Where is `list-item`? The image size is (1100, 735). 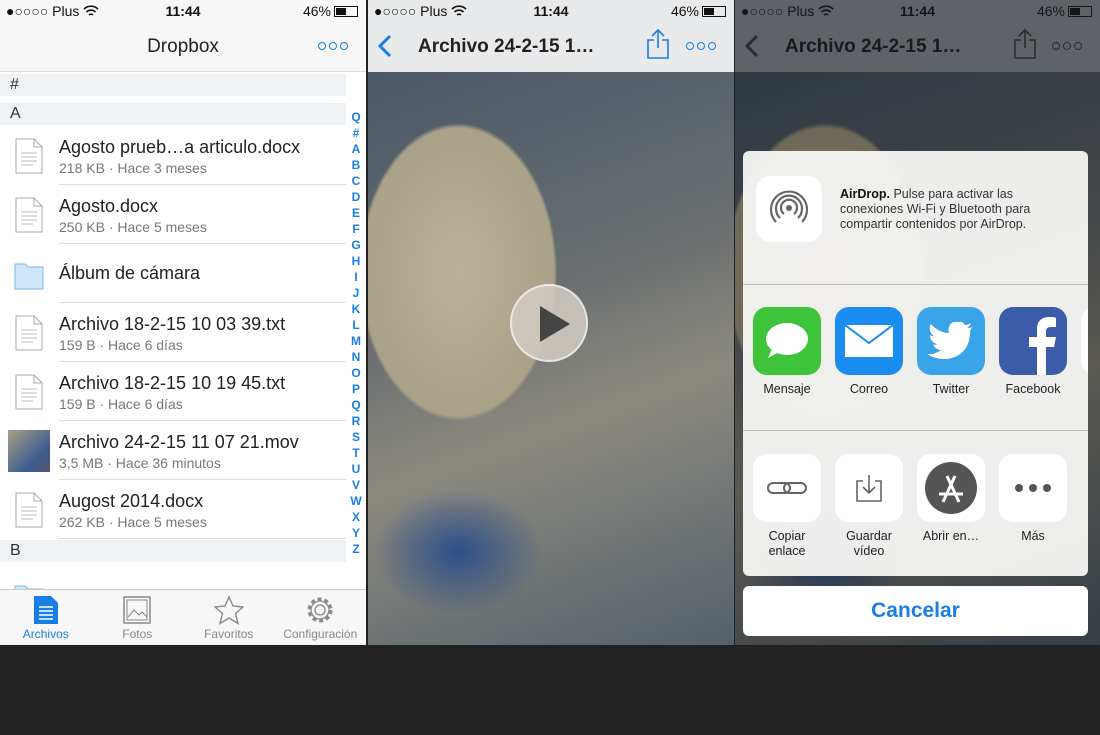
list-item is located at coordinates (173, 576).